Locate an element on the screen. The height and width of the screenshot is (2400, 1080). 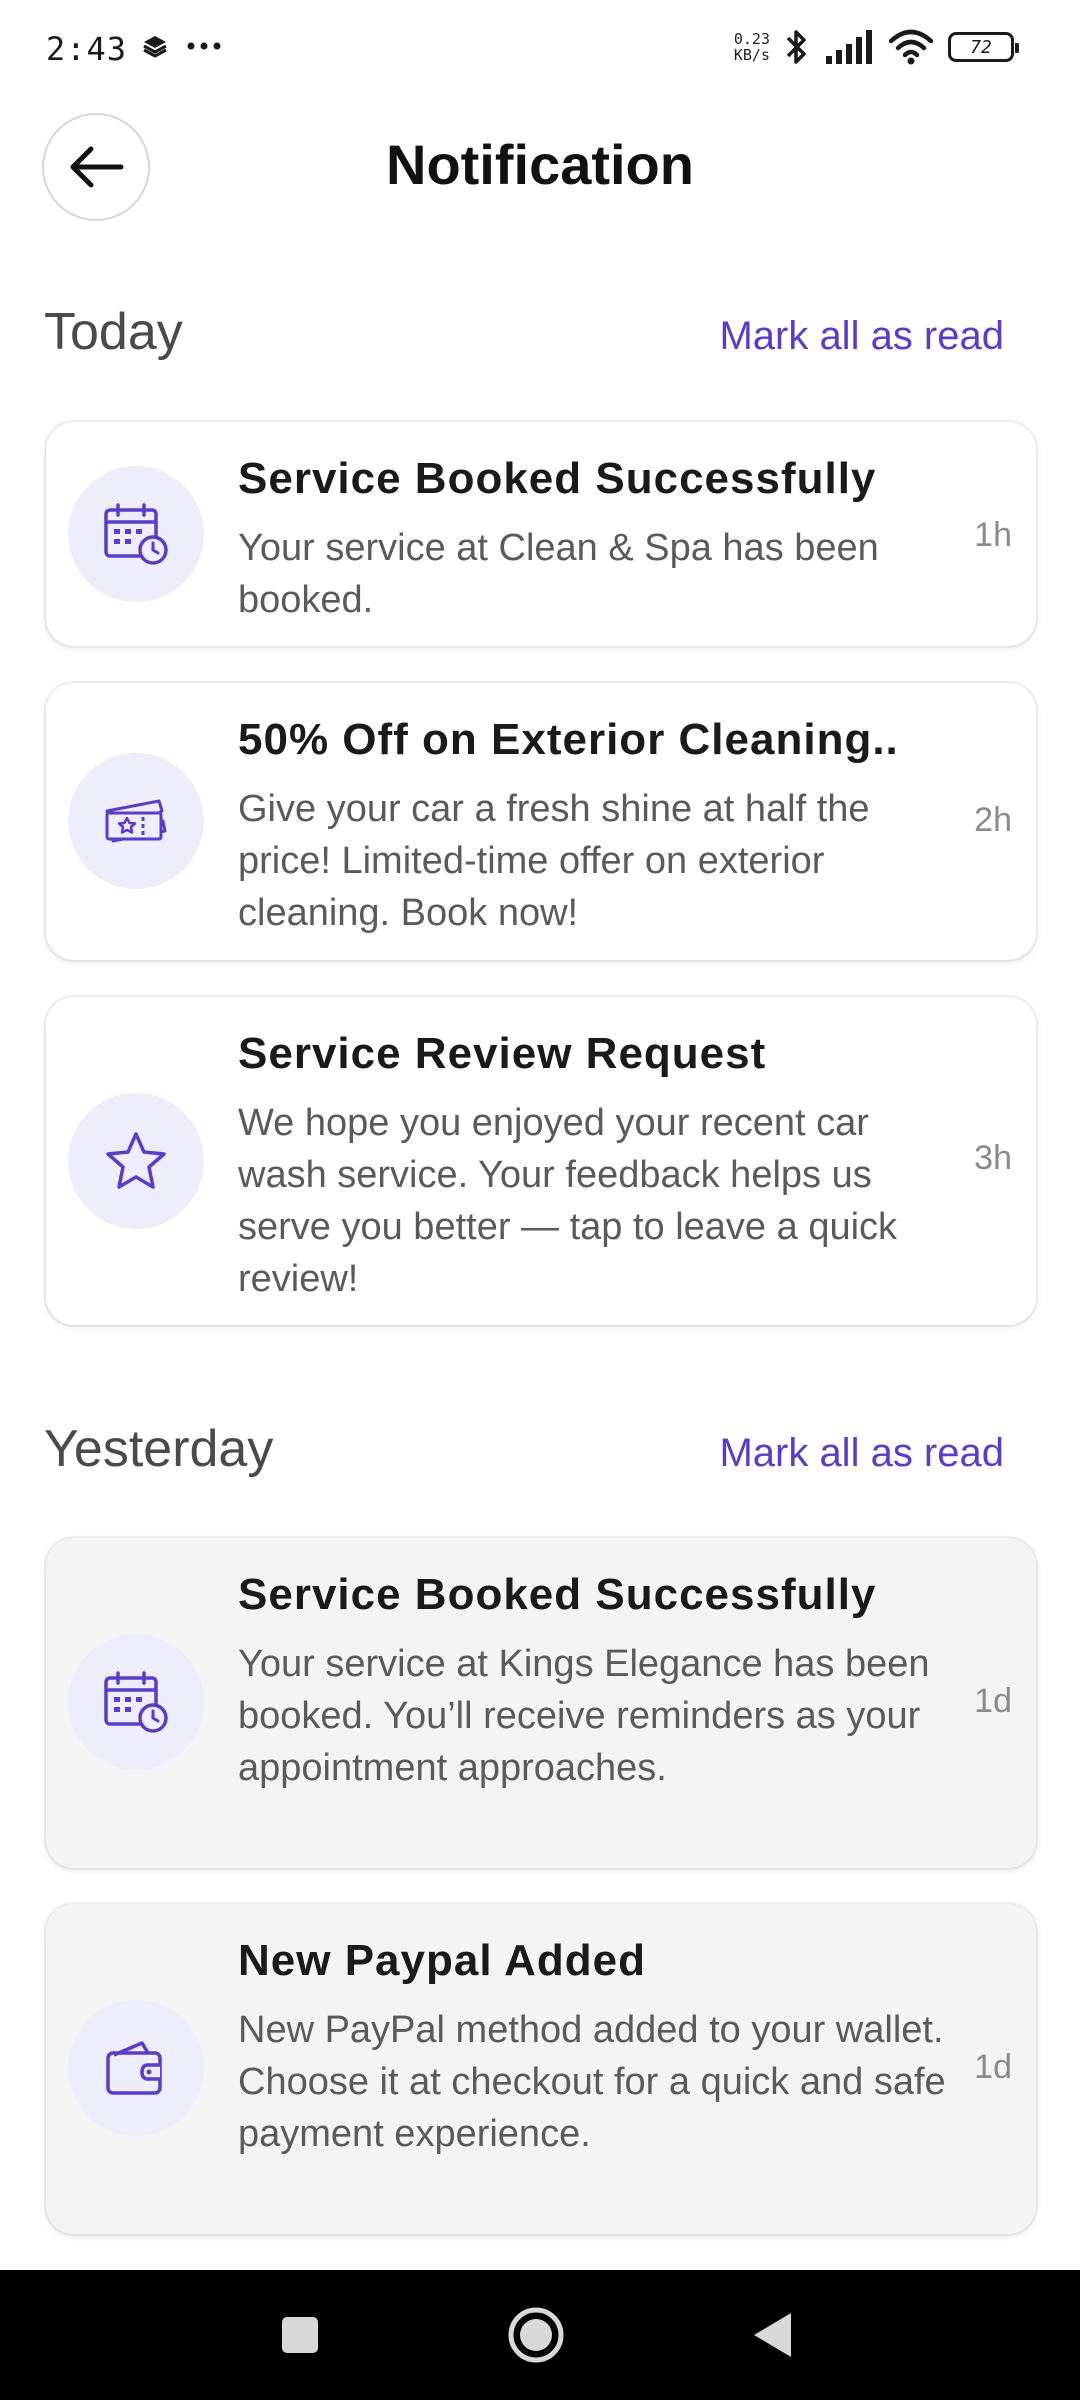
notification-time: 1h is located at coordinates (993, 535).